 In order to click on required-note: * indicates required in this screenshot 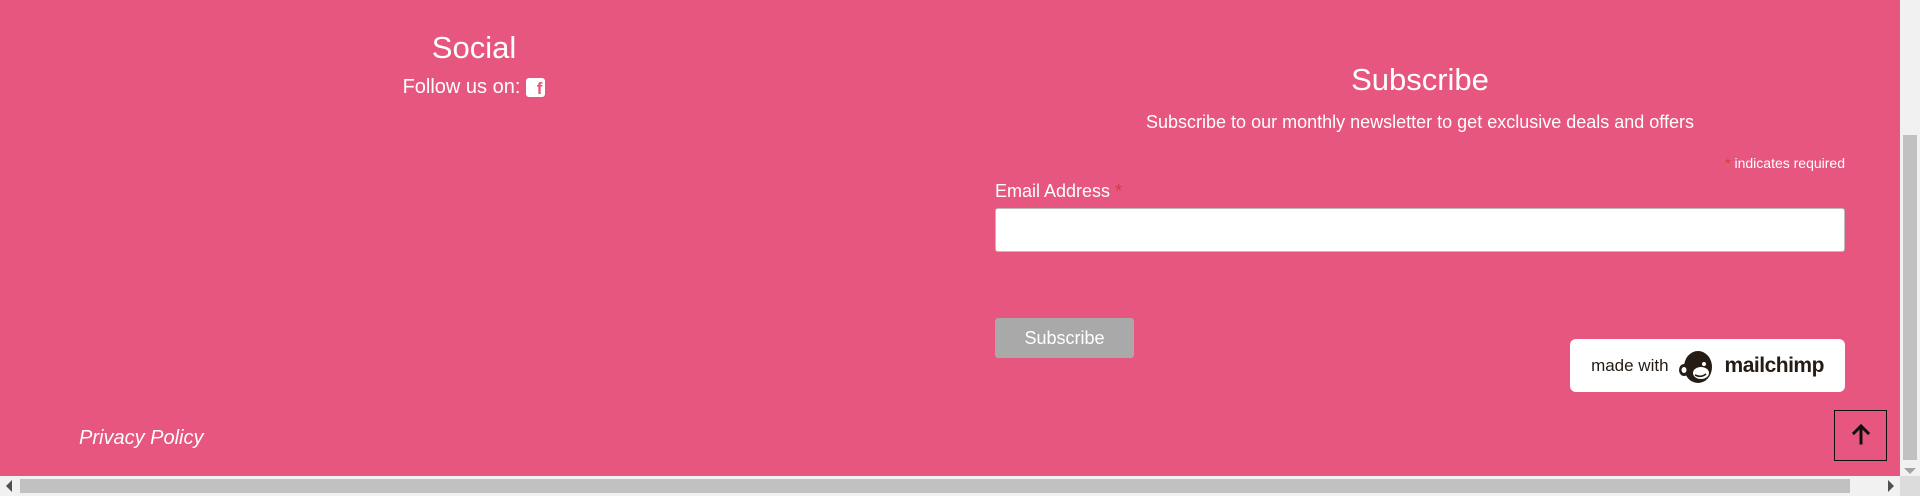, I will do `click(1420, 163)`.